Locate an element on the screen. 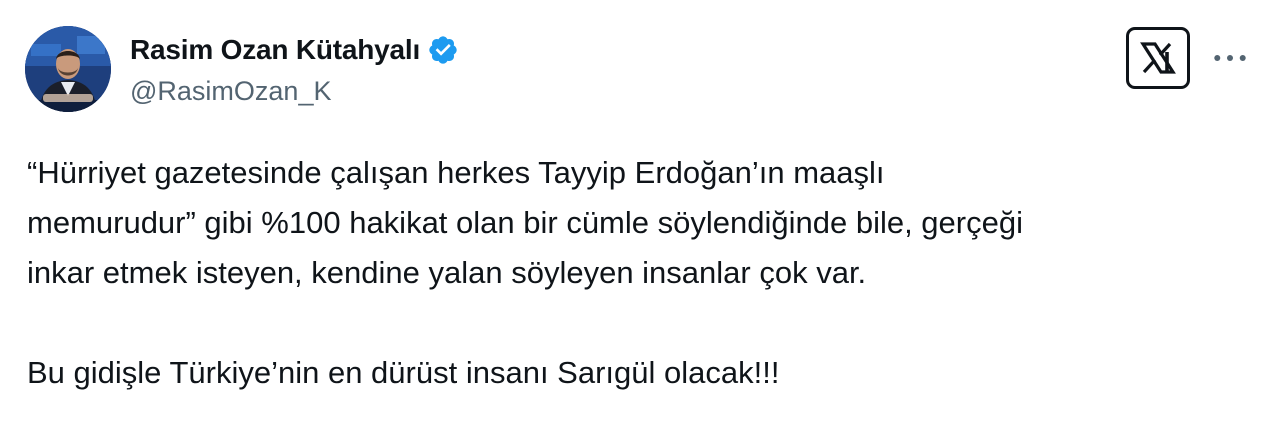  more-horizontal-icon is located at coordinates (1230, 58).